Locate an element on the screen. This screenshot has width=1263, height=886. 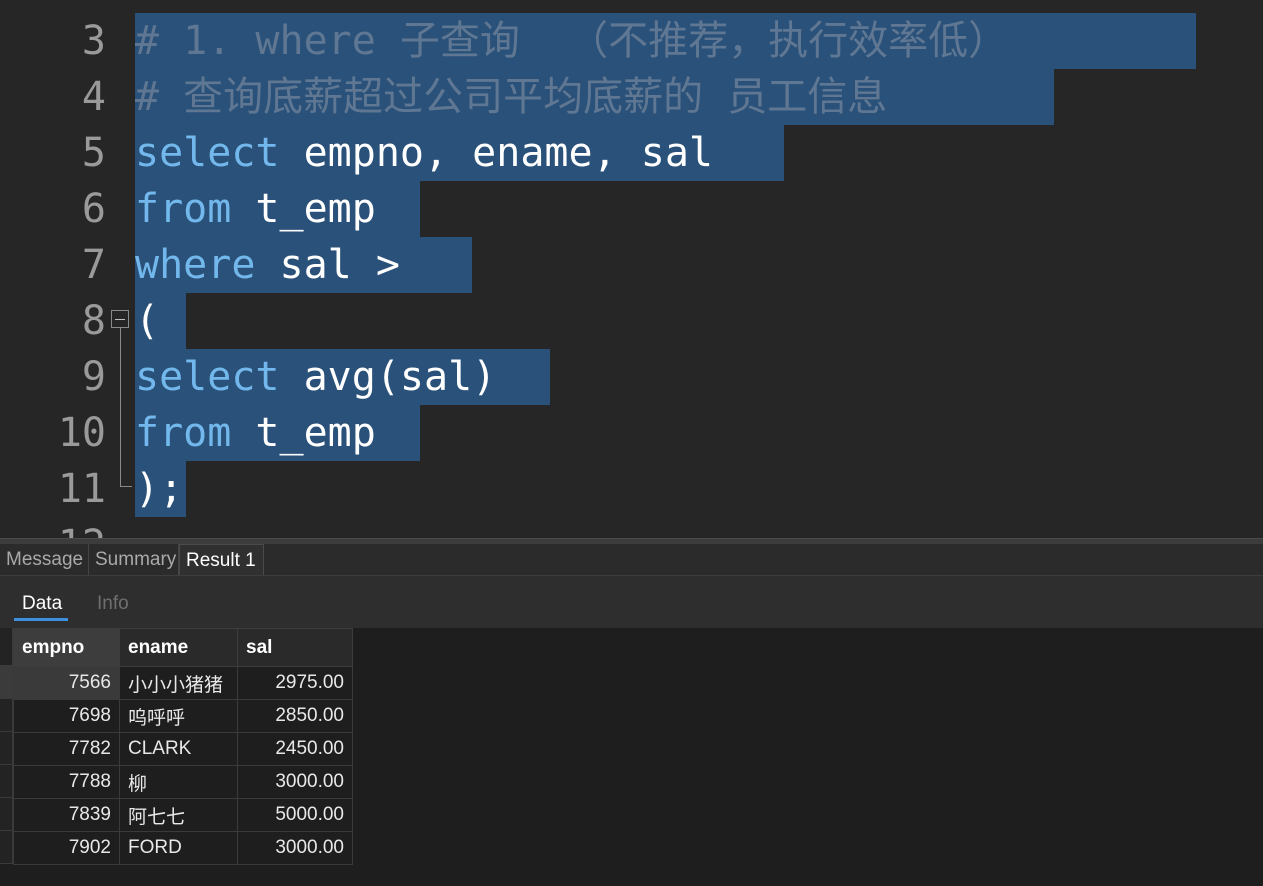
cell-empno: 7902 is located at coordinates (66, 848).